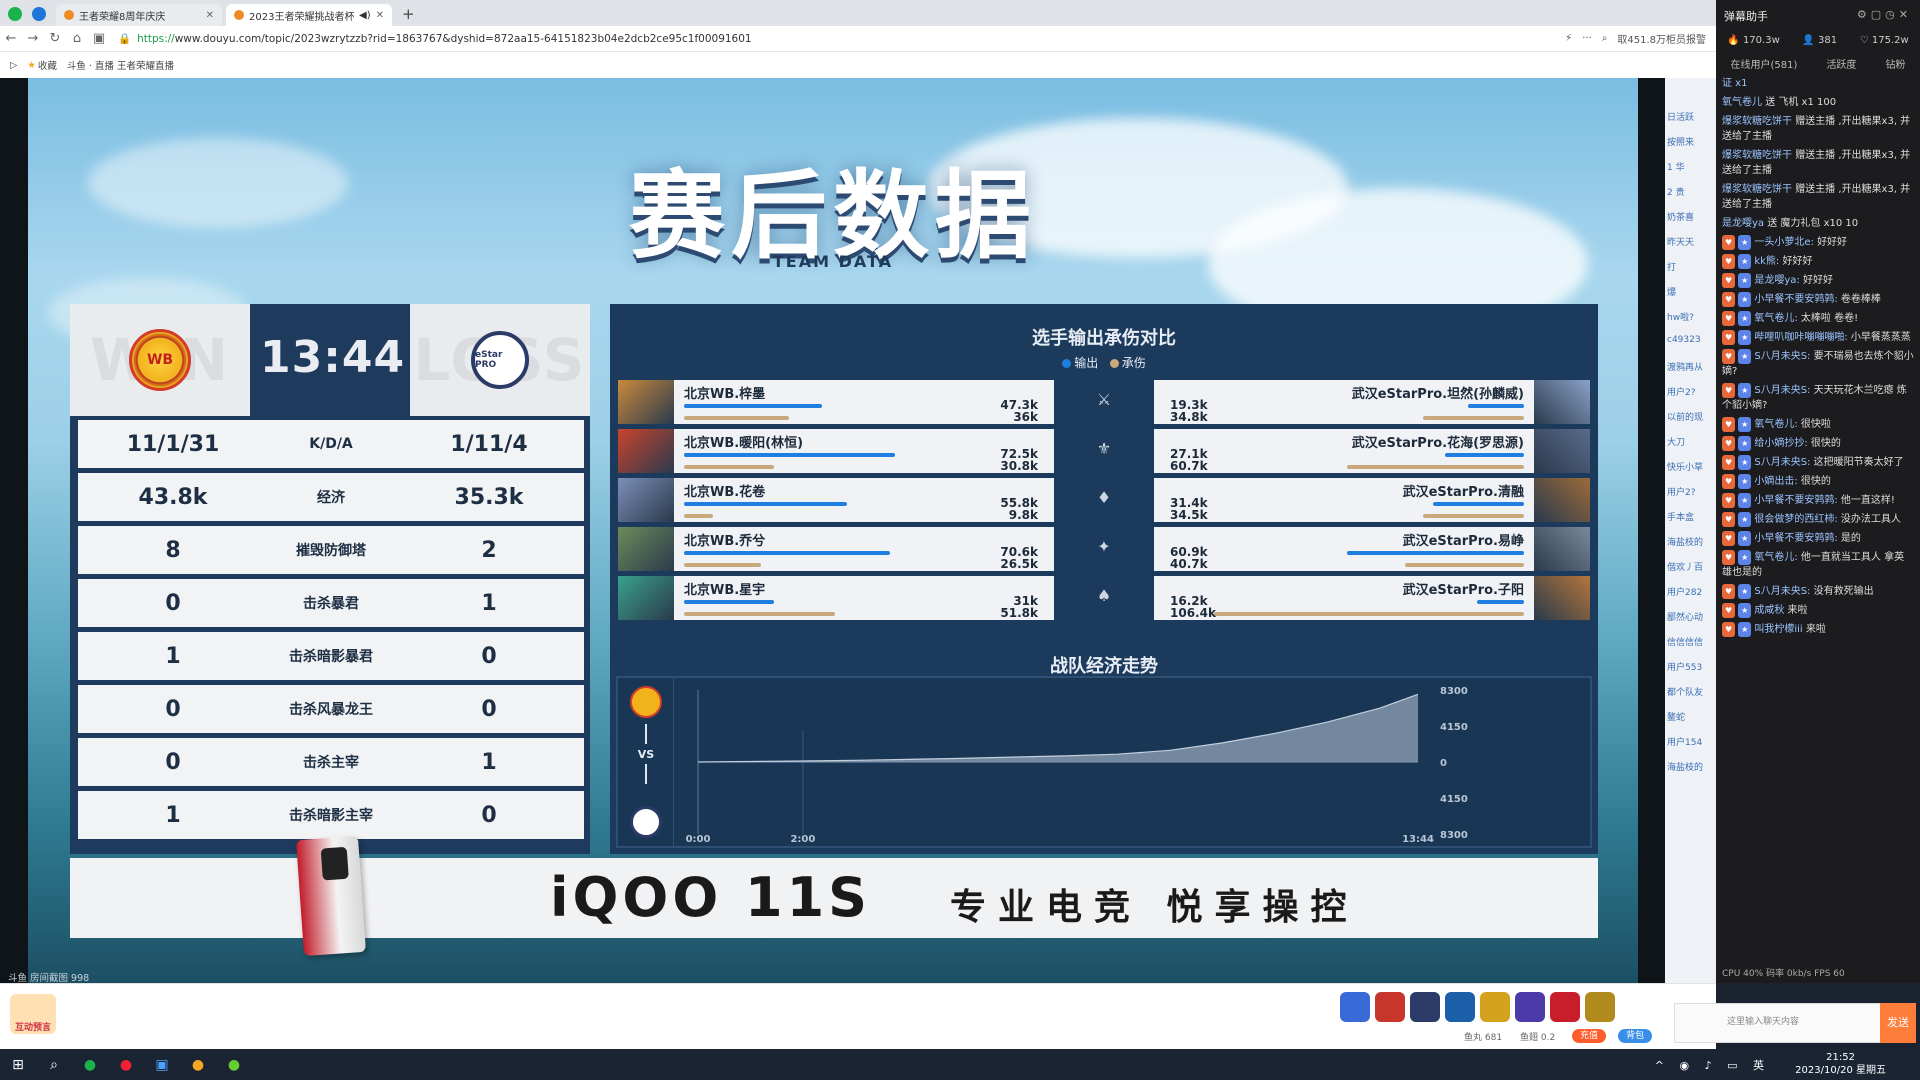 The width and height of the screenshot is (1920, 1080). I want to click on clock: 21:52 2023/10/20 星期五, so click(1840, 1064).